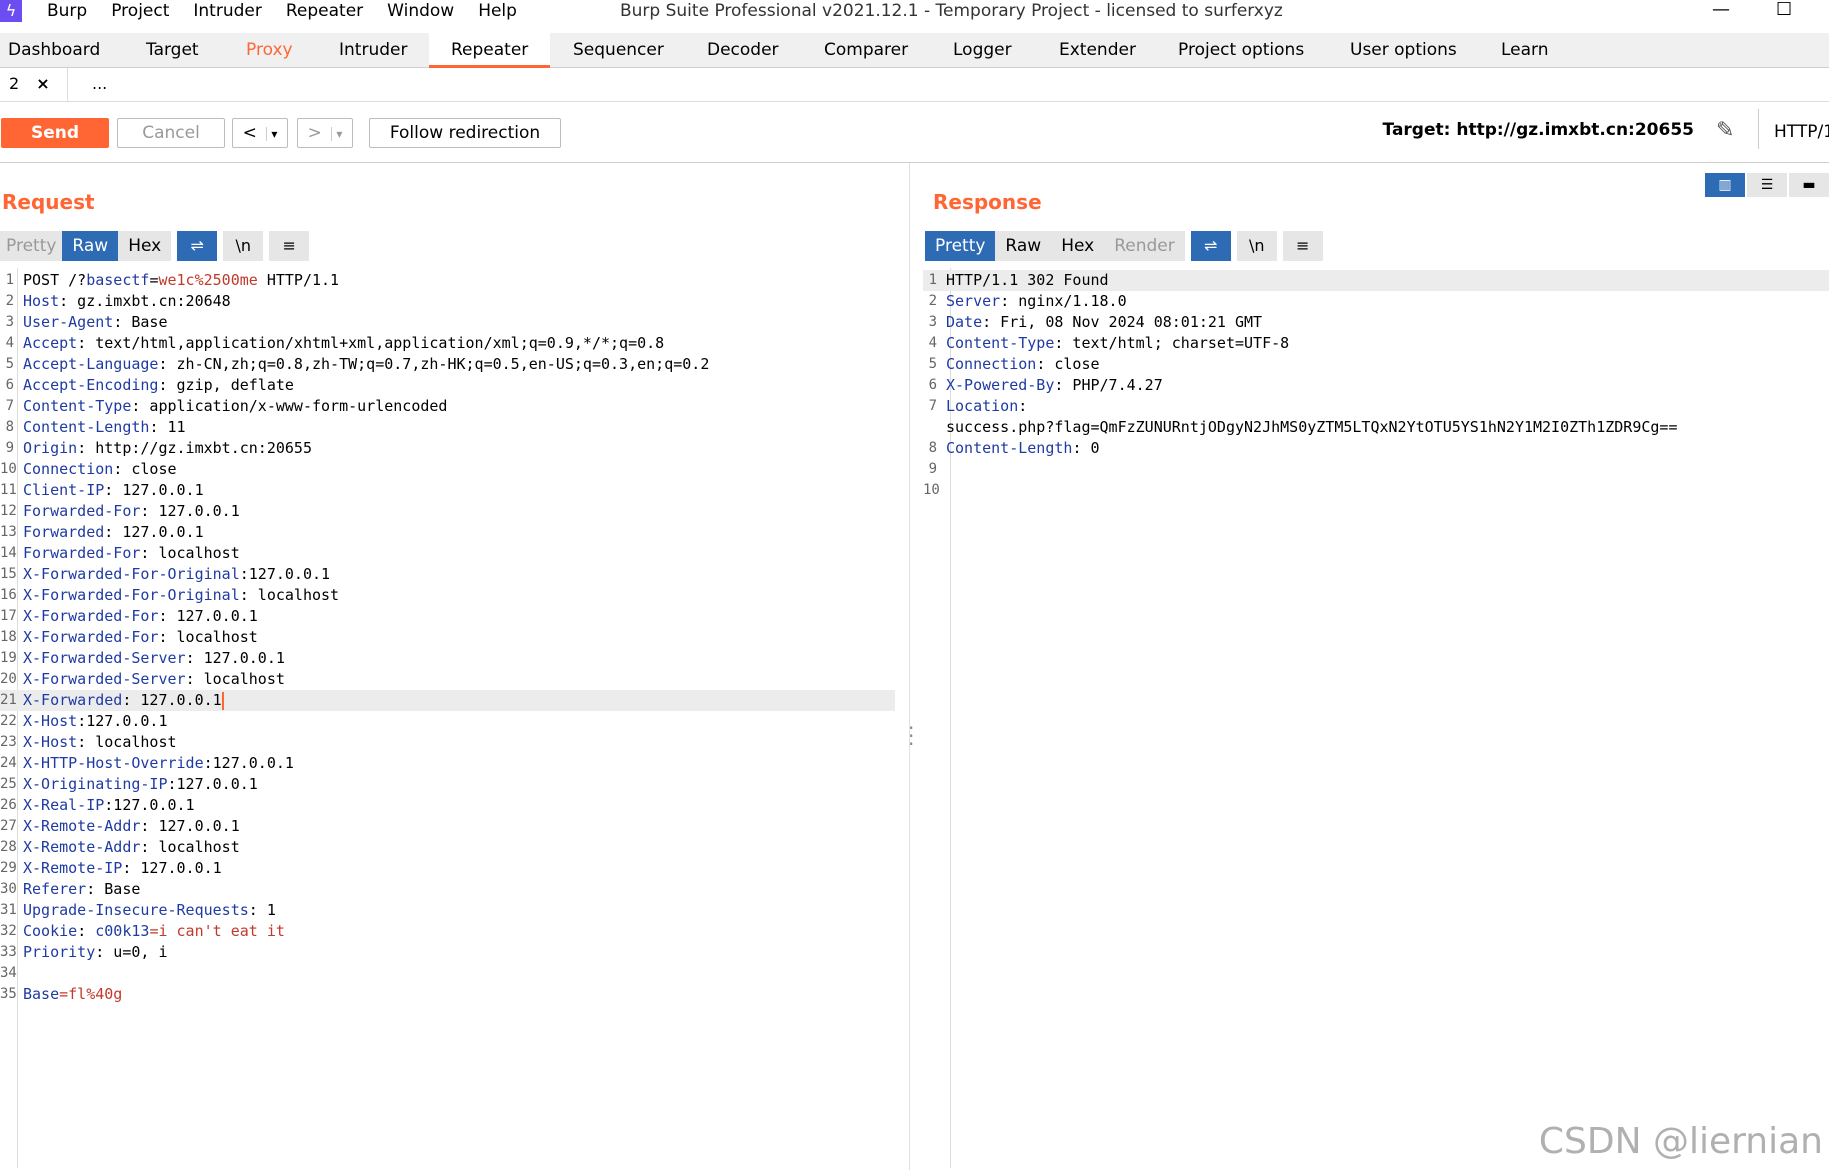 This screenshot has width=1829, height=1170. Describe the element at coordinates (866, 50) in the screenshot. I see `tab-comparer: Comparer` at that location.